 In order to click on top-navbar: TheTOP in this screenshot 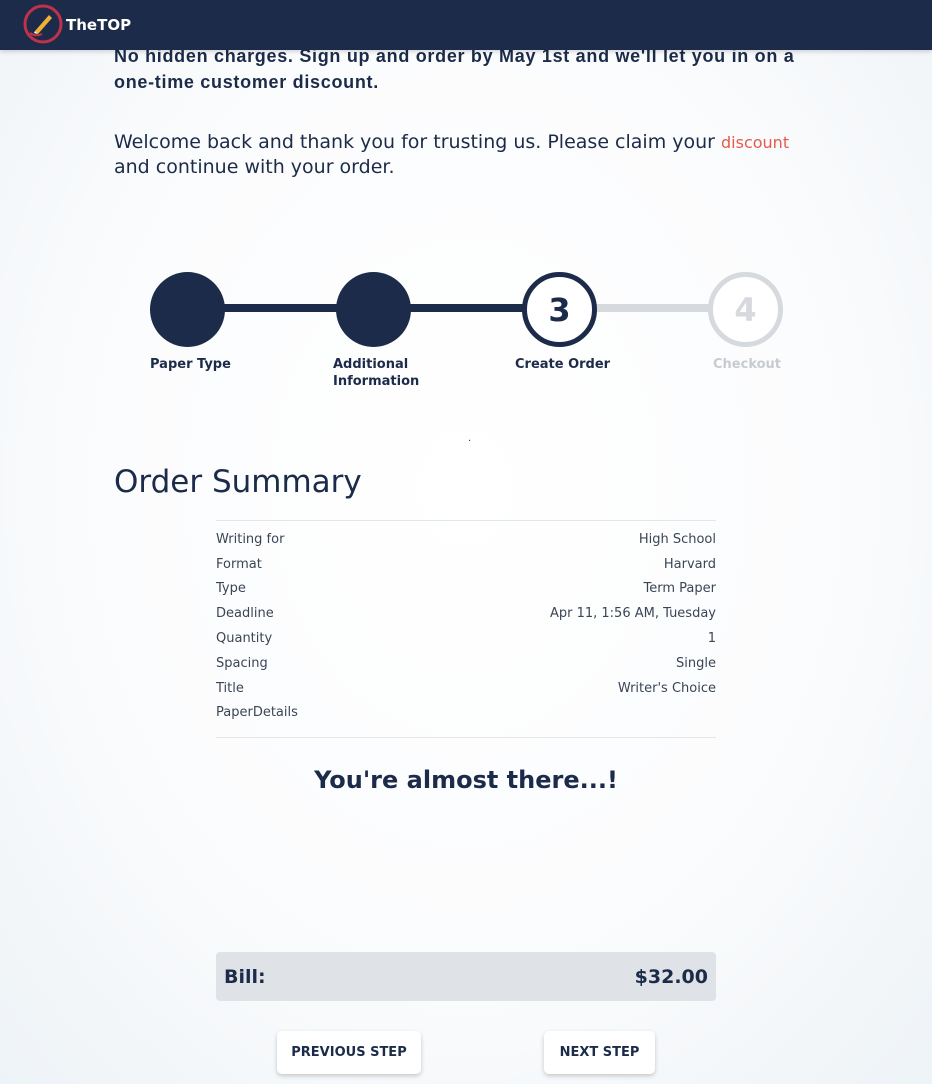, I will do `click(466, 25)`.